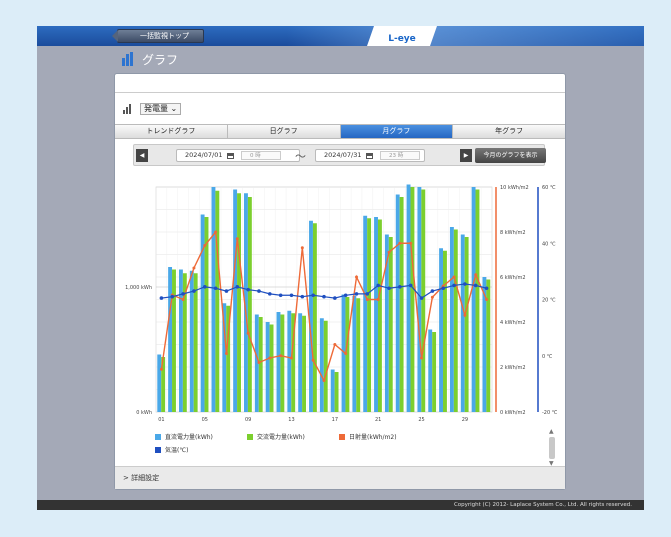 The width and height of the screenshot is (671, 537). What do you see at coordinates (291, 420) in the screenshot?
I see `x-tick-label: 13` at bounding box center [291, 420].